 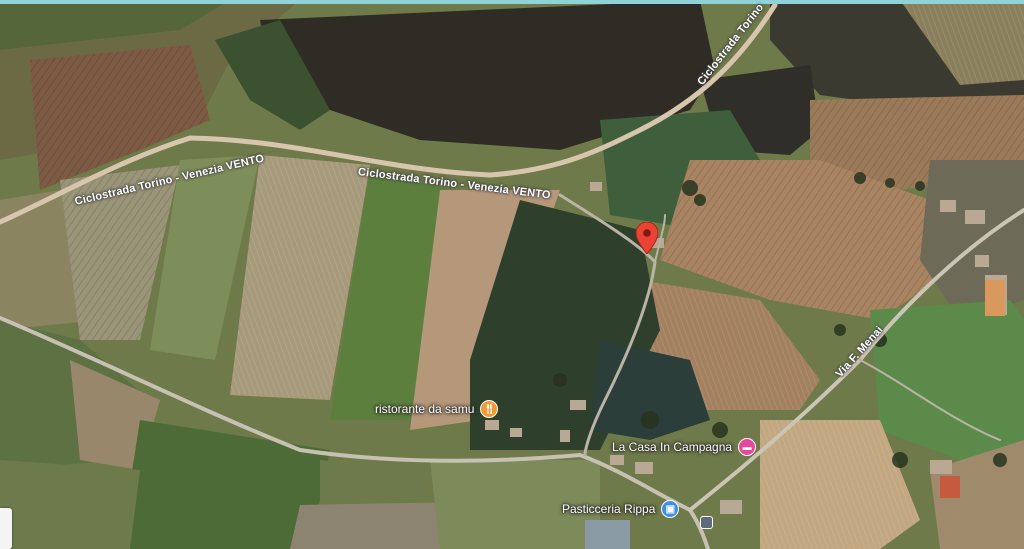 I want to click on poi-hotel: La Casa In Campagna ▬, so click(x=684, y=447).